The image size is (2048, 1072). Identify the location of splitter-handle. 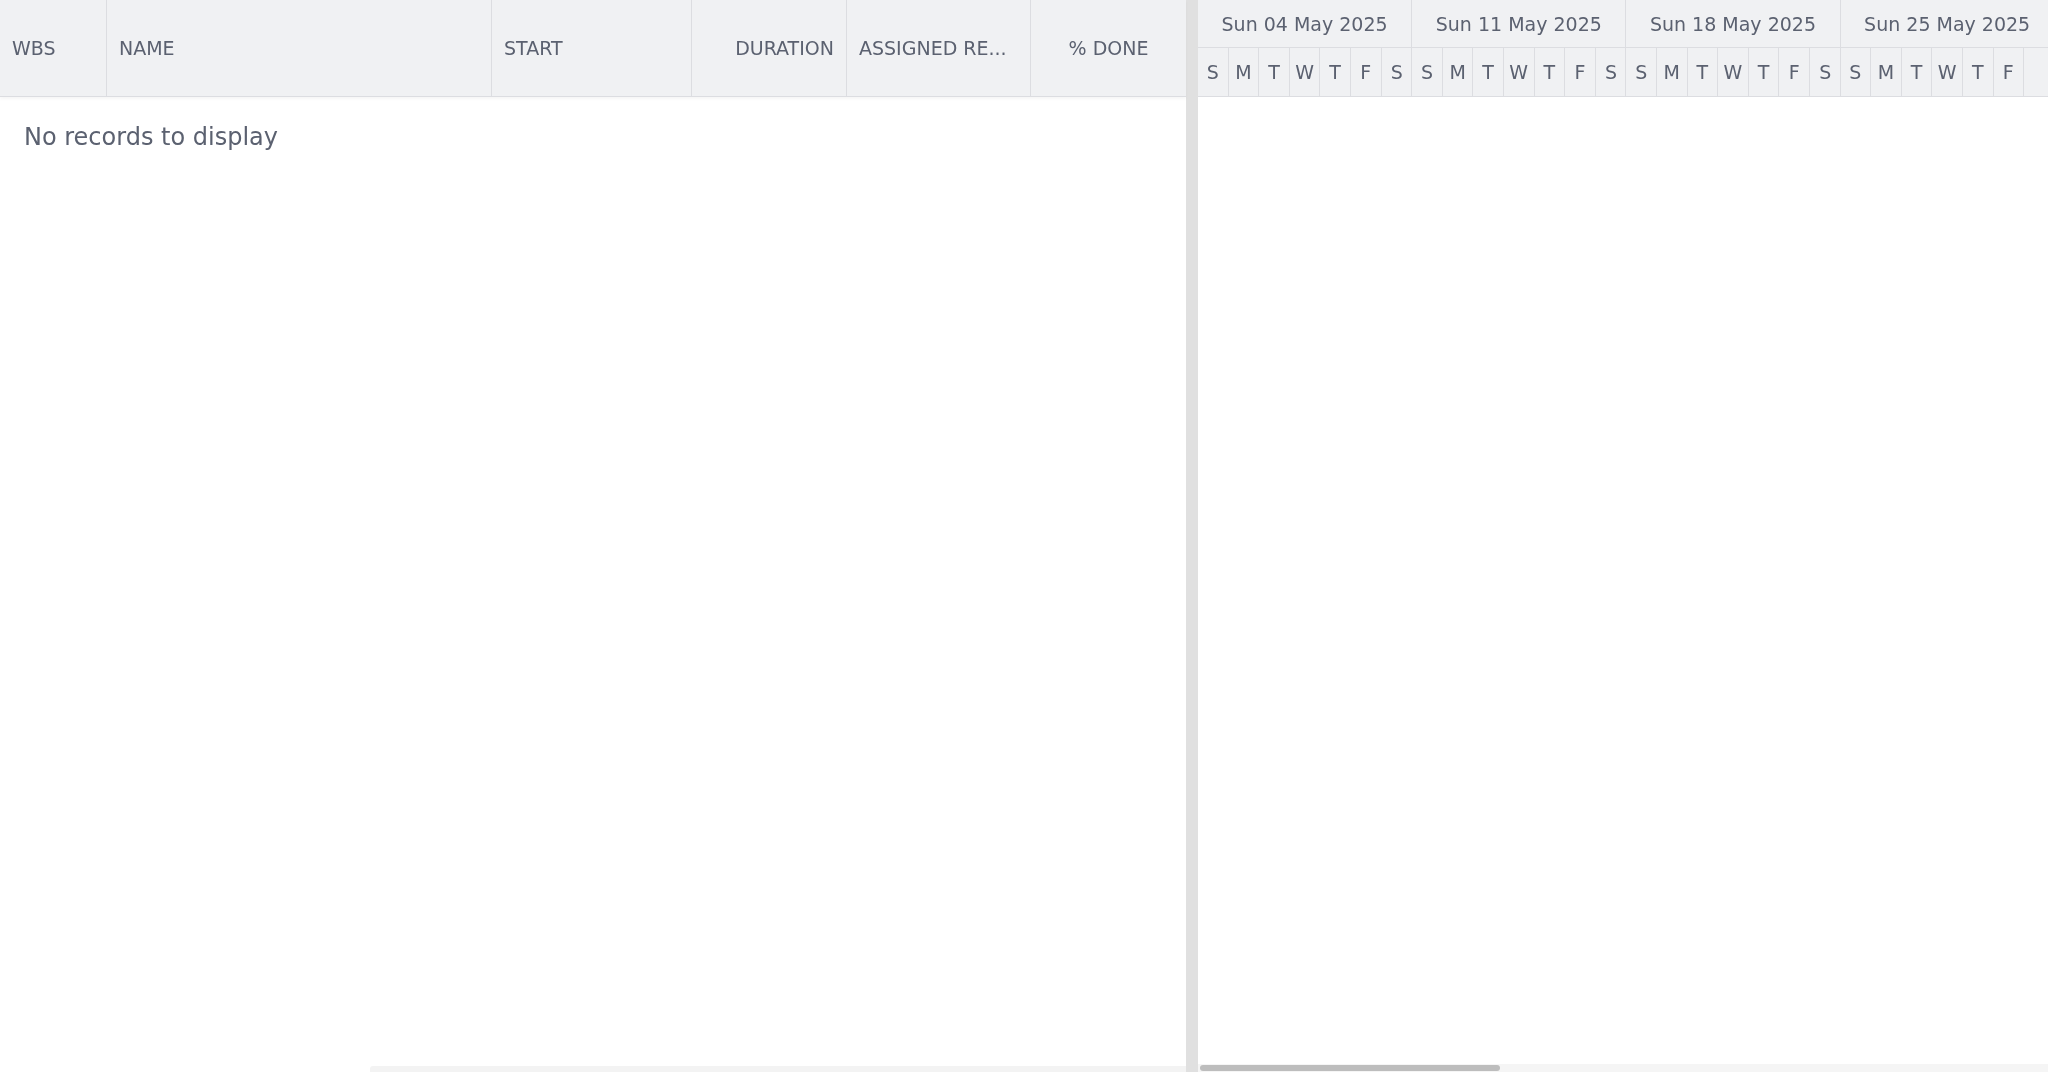
(1192, 536).